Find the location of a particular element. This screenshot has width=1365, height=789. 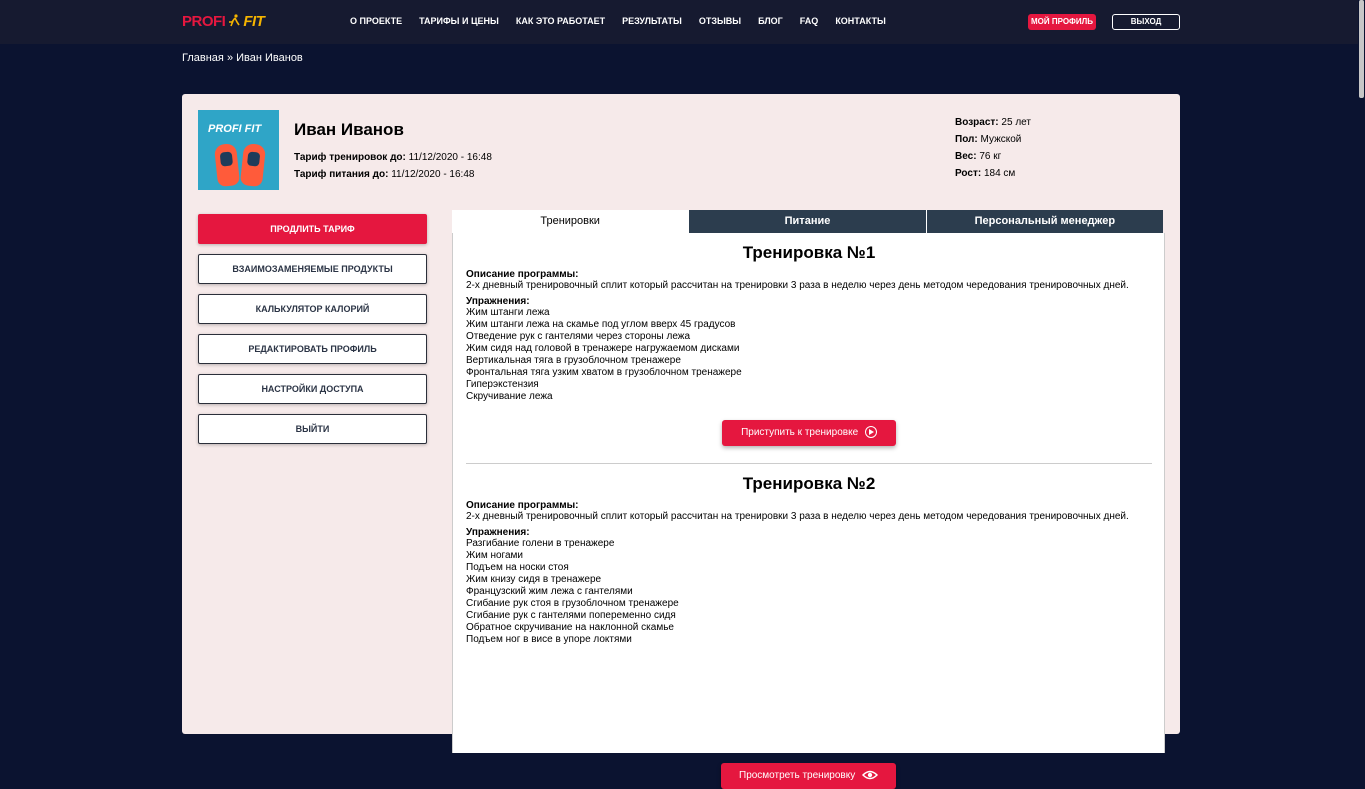

nutrition-tariff-label: Тариф питания до: is located at coordinates (341, 174).